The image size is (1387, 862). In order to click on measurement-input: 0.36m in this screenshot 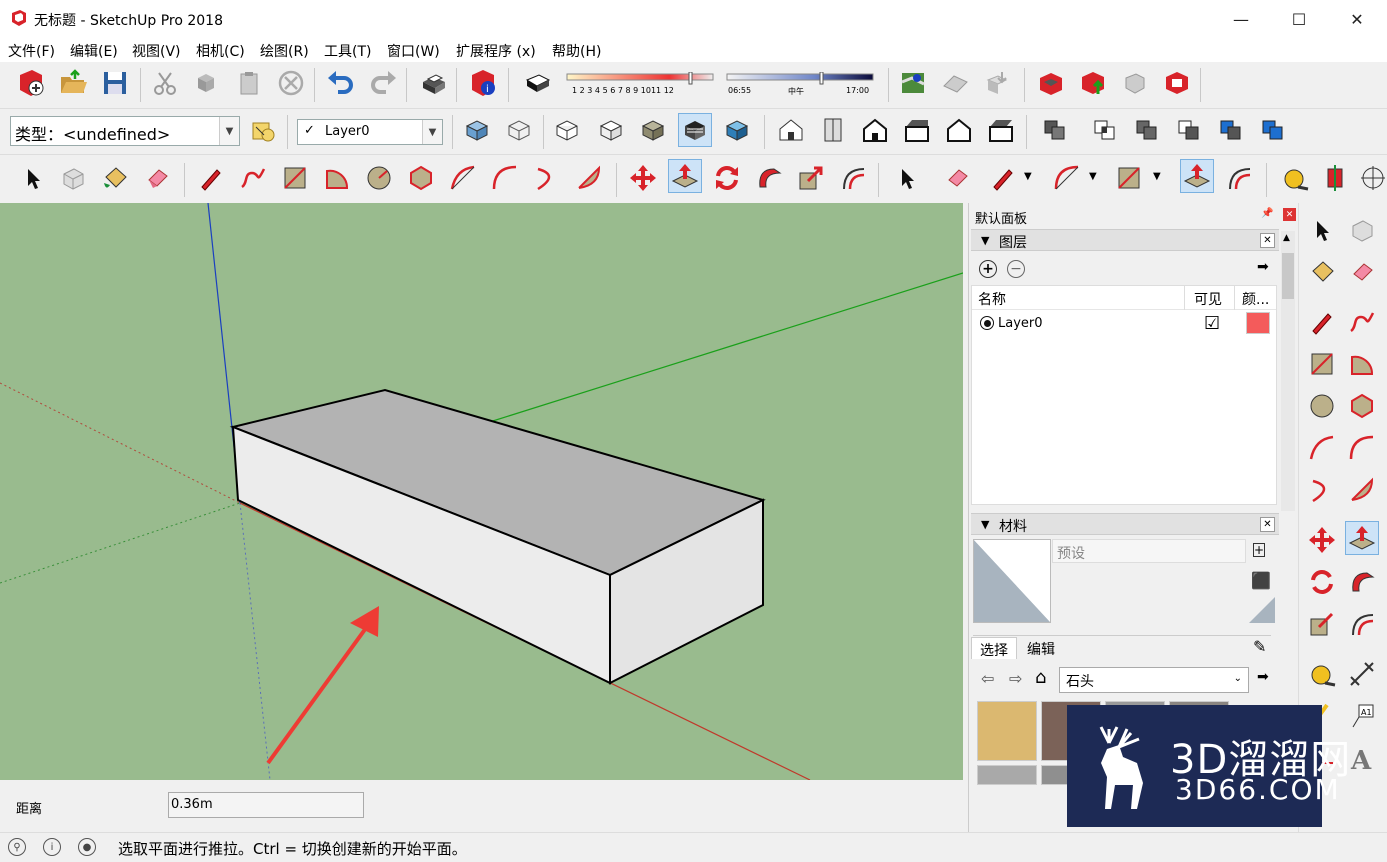, I will do `click(266, 805)`.